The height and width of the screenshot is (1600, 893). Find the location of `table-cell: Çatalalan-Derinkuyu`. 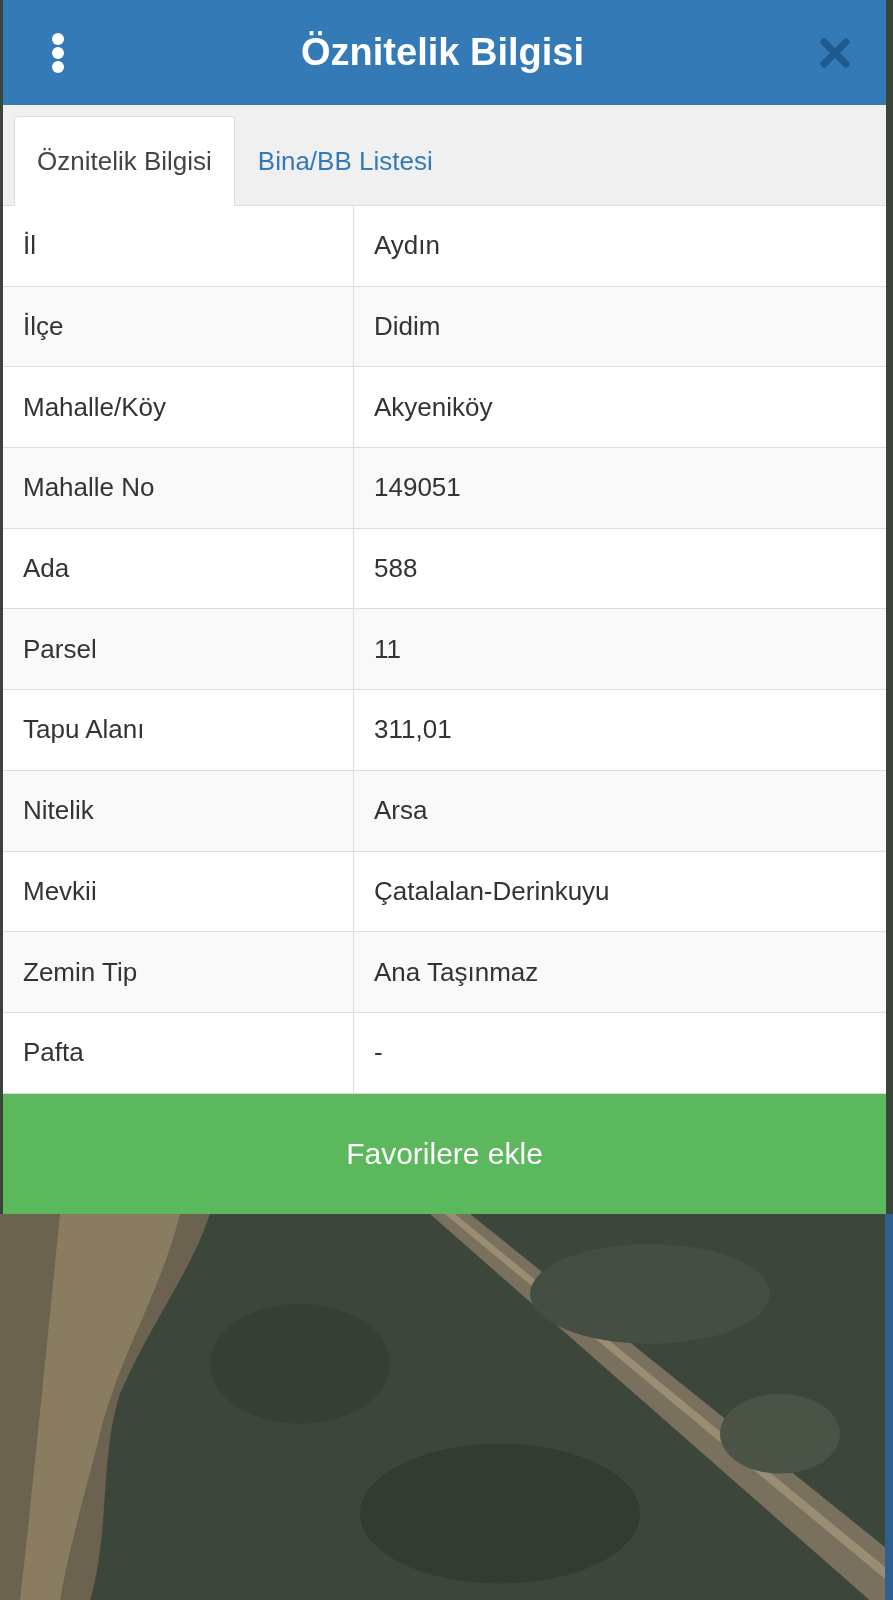

table-cell: Çatalalan-Derinkuyu is located at coordinates (619, 891).